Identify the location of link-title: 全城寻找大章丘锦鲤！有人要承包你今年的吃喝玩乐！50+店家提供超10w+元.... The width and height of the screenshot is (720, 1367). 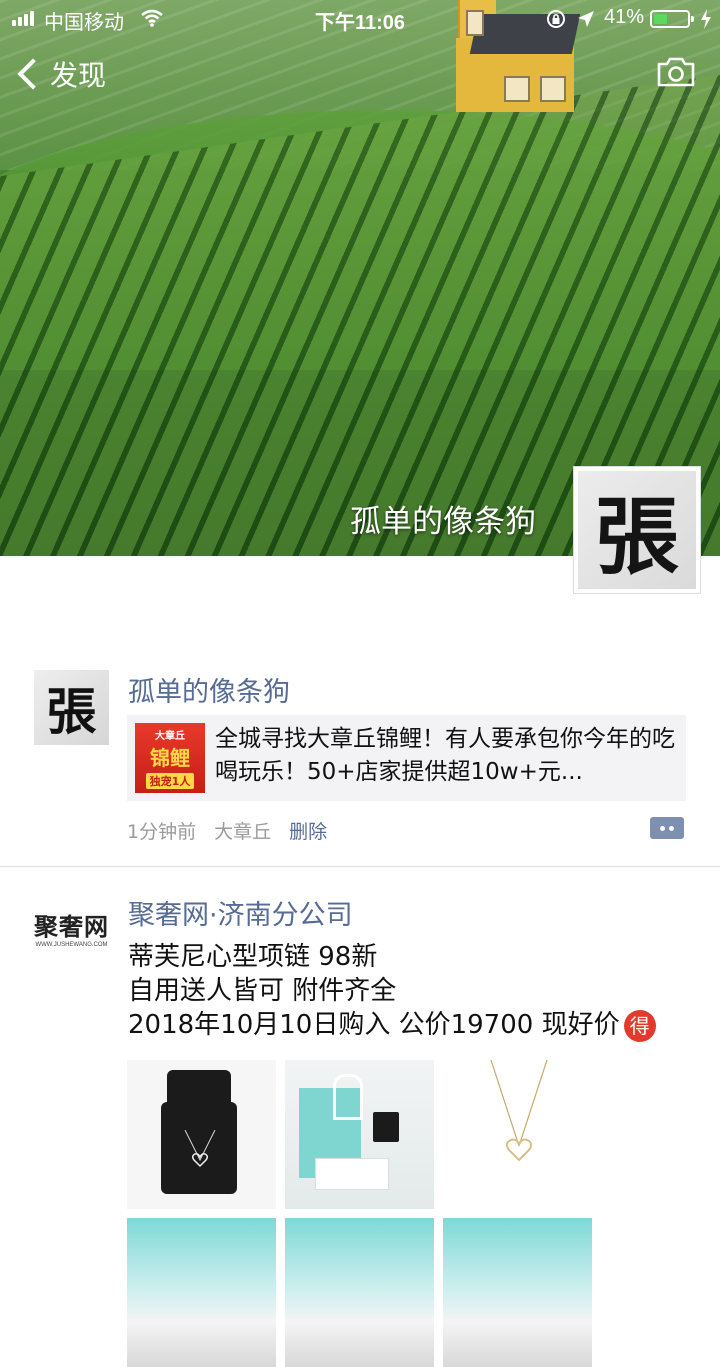
(445, 755).